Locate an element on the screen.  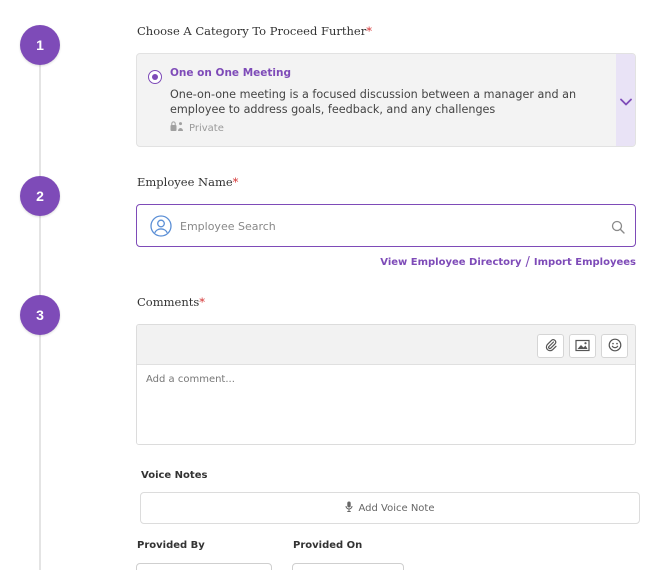
attach-button is located at coordinates (550, 346).